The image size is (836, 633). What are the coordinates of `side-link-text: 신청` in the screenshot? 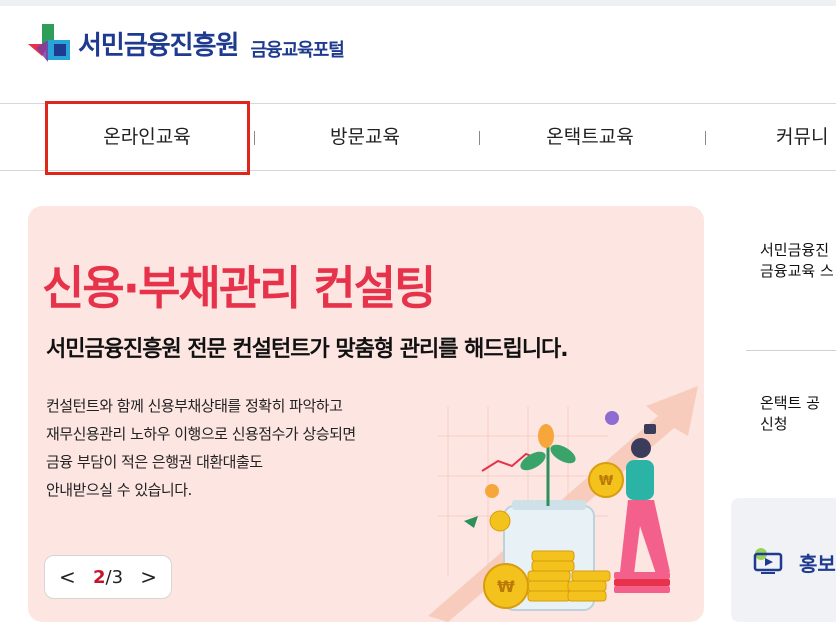 It's located at (774, 424).